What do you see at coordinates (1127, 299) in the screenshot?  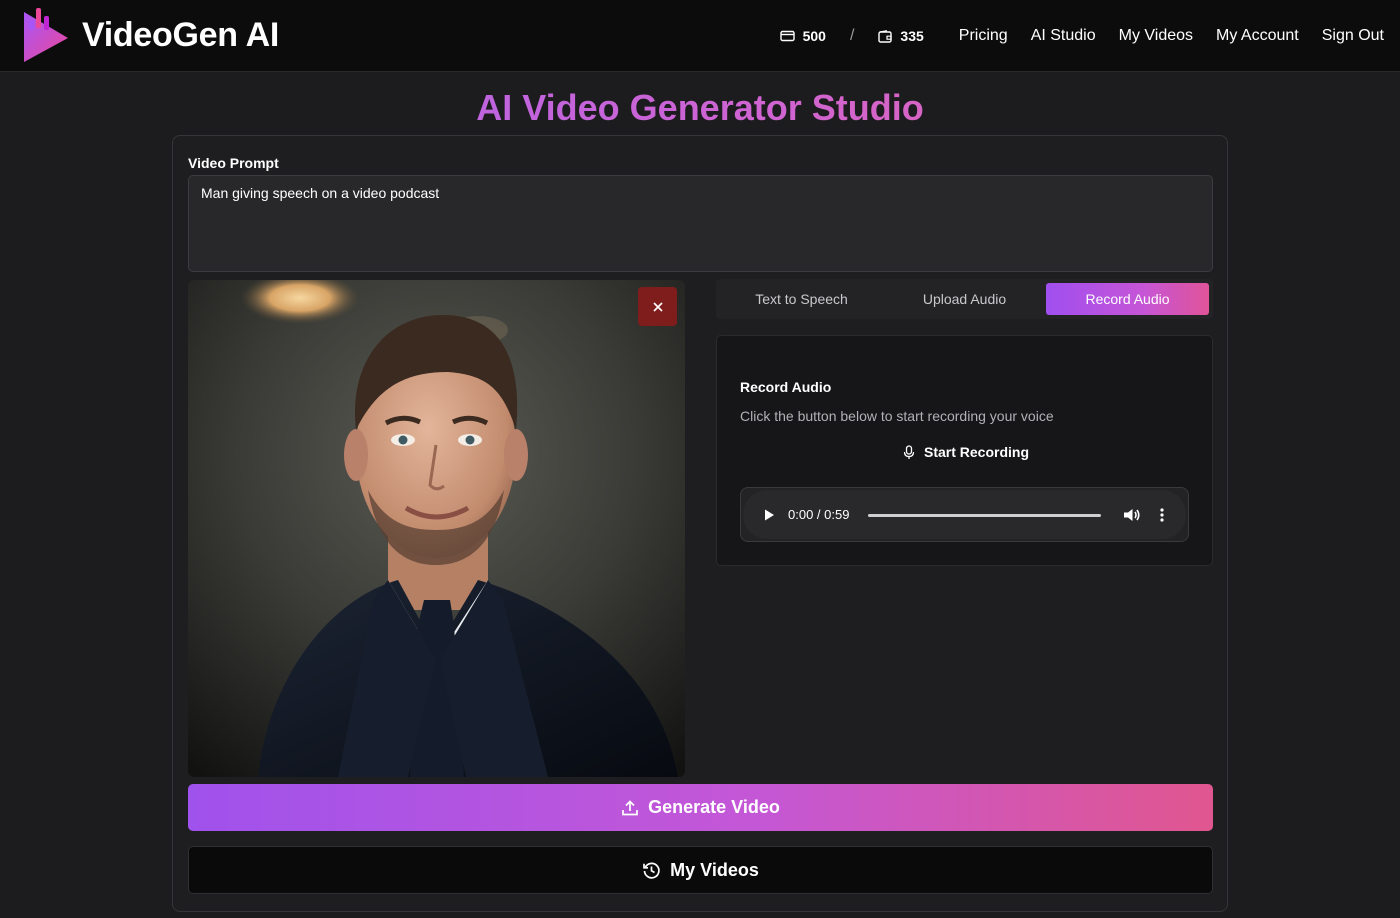 I see `tab-record-audio: Record Audio` at bounding box center [1127, 299].